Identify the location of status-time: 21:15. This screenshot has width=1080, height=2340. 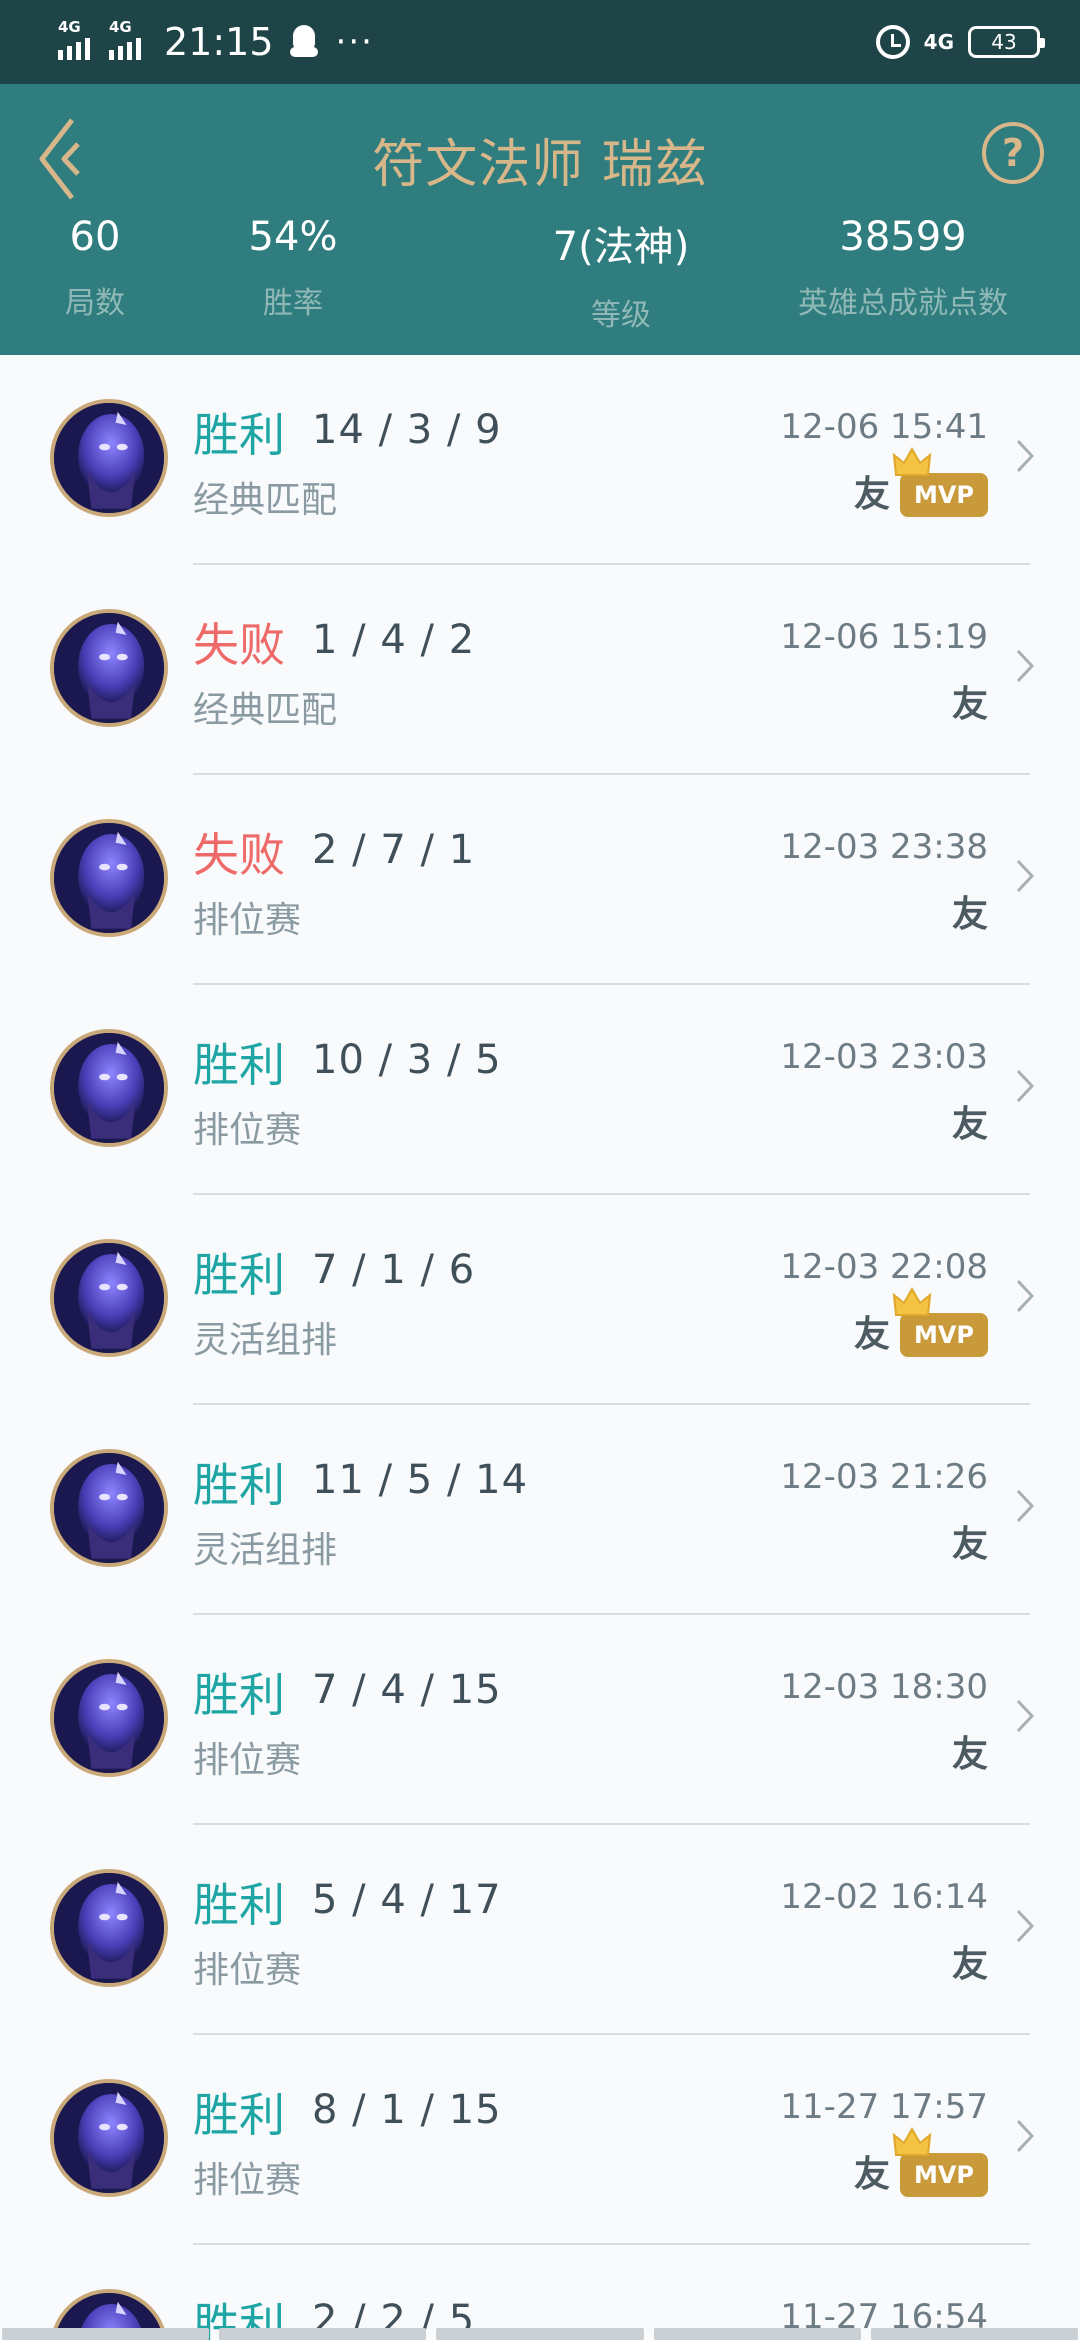
(219, 42).